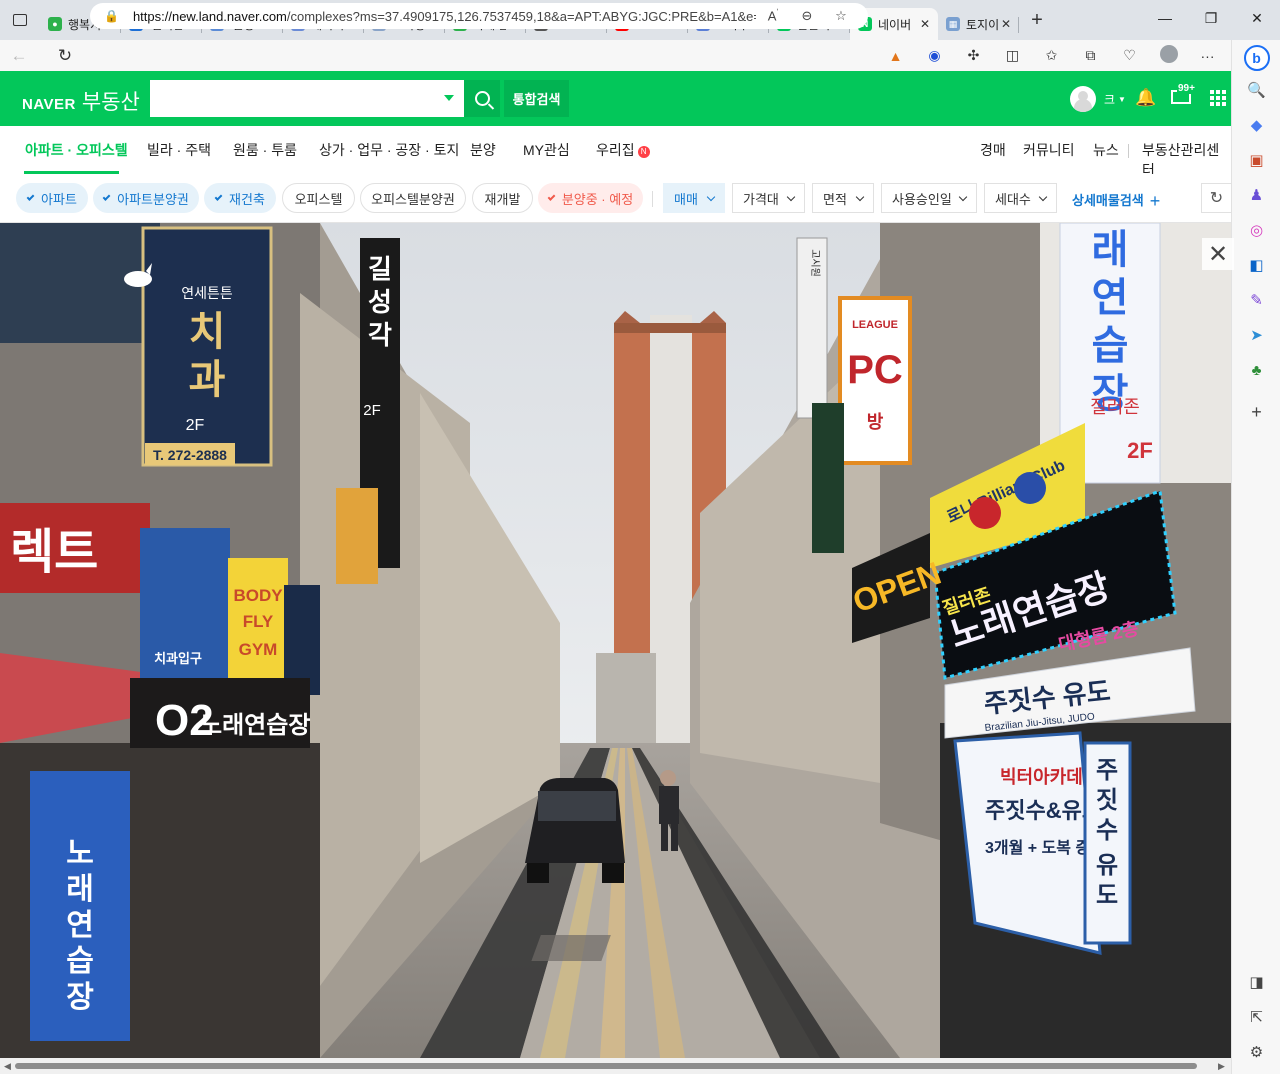 Image resolution: width=1280 pixels, height=1074 pixels. I want to click on send-icon: ➤, so click(1256, 335).